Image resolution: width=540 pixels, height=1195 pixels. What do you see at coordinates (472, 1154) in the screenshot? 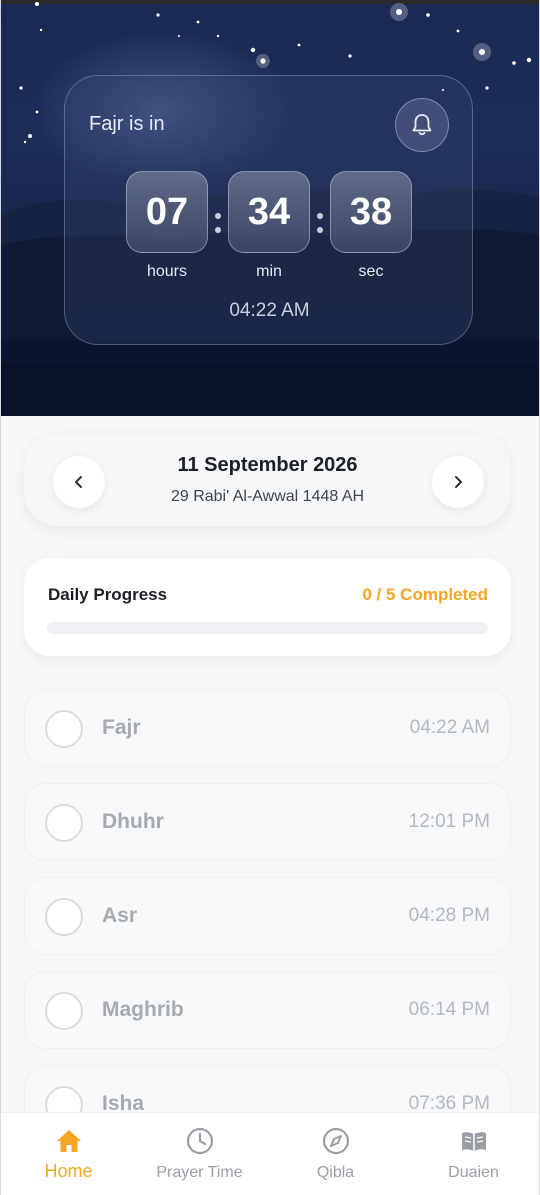
I see `nav-duaien: Duaien` at bounding box center [472, 1154].